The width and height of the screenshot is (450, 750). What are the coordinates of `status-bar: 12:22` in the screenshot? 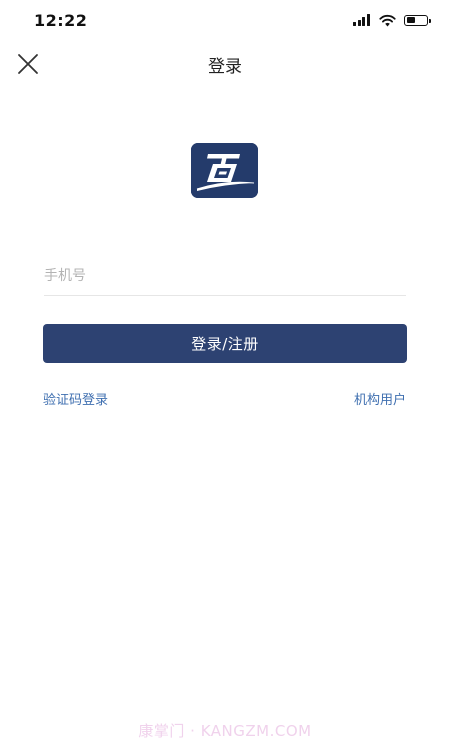 It's located at (225, 20).